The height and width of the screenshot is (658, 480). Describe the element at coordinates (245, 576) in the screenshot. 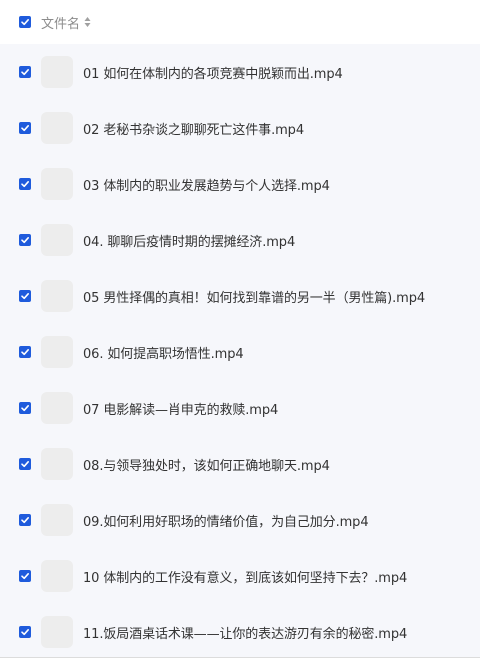

I see `file-name: 10 体制内的工作没有意义，到底该如何坚持下去？.mp4` at that location.